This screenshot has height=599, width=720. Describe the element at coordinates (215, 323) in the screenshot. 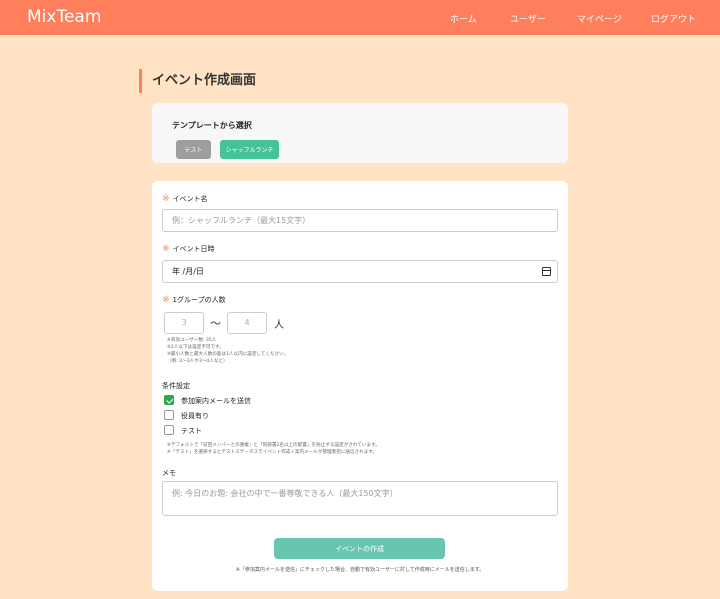

I see `range-tilde: 〜` at that location.